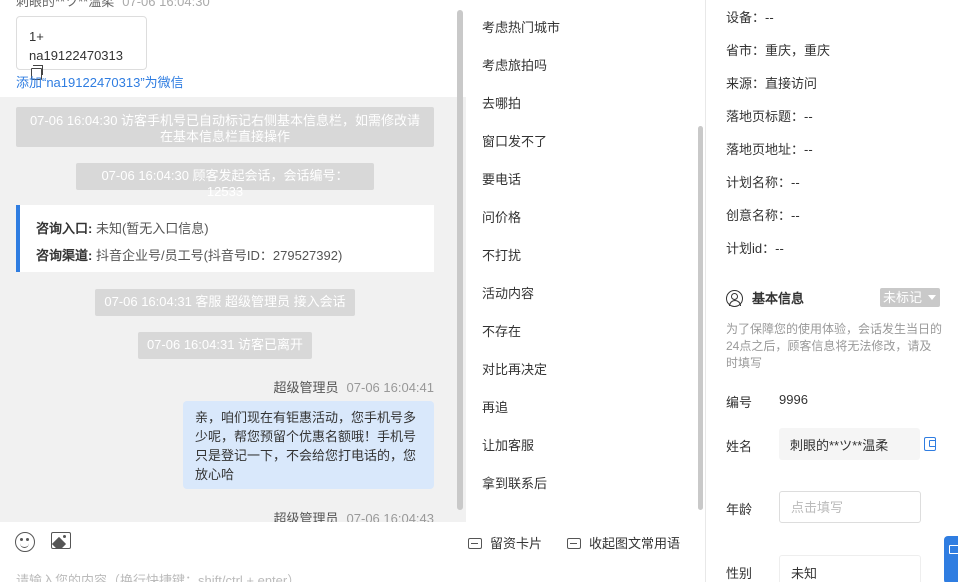 The image size is (958, 582). What do you see at coordinates (61, 540) in the screenshot?
I see `image-icon` at bounding box center [61, 540].